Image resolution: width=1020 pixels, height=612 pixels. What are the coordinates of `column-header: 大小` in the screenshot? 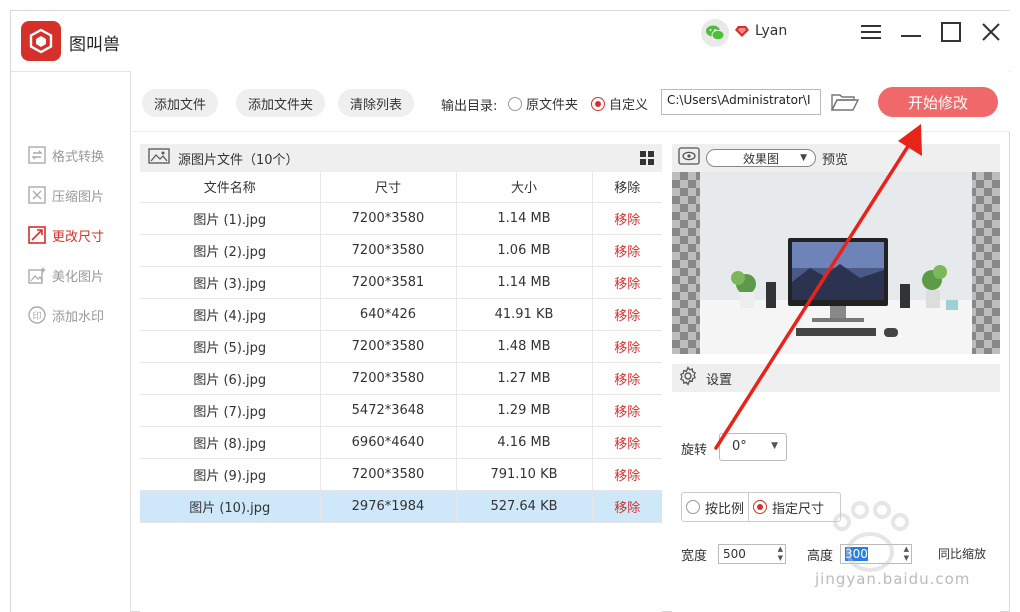 It's located at (524, 187).